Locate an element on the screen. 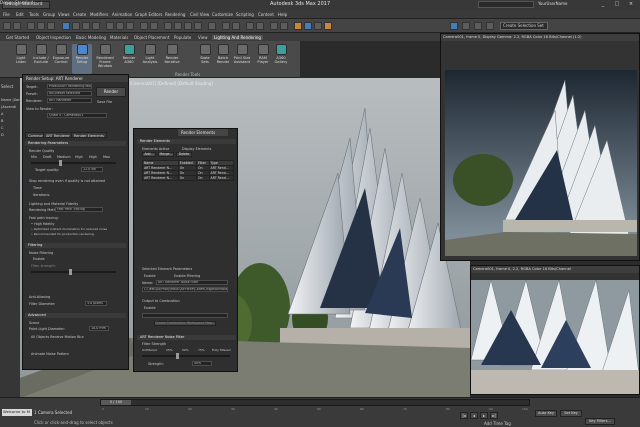 This screenshot has width=640, height=427. scene-item: C is located at coordinates (2, 128).